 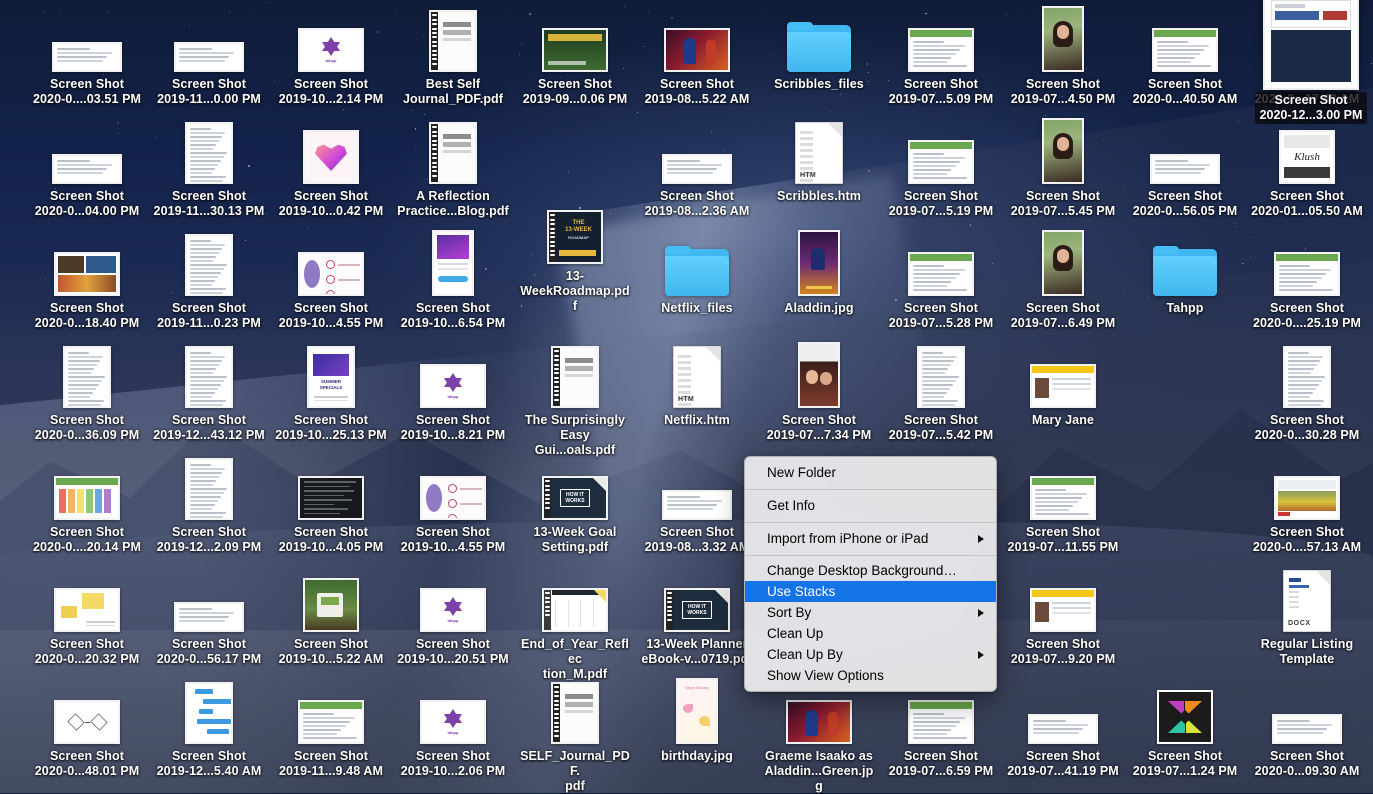 What do you see at coordinates (819, 50) in the screenshot?
I see `desktop-icon: Scribbles_files` at bounding box center [819, 50].